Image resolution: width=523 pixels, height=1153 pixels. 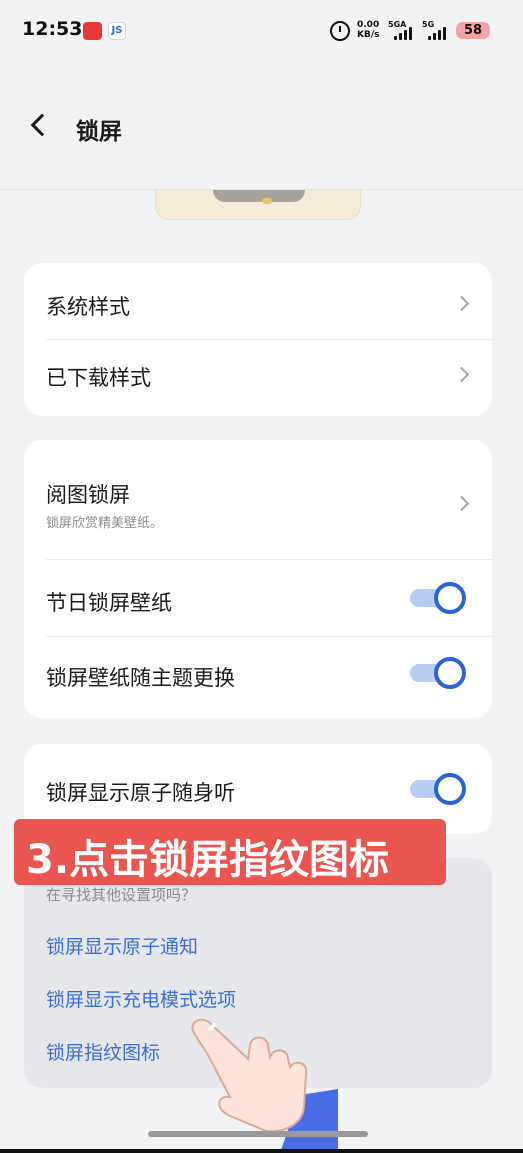 I want to click on screen-bottom-edge, so click(x=261, y=1151).